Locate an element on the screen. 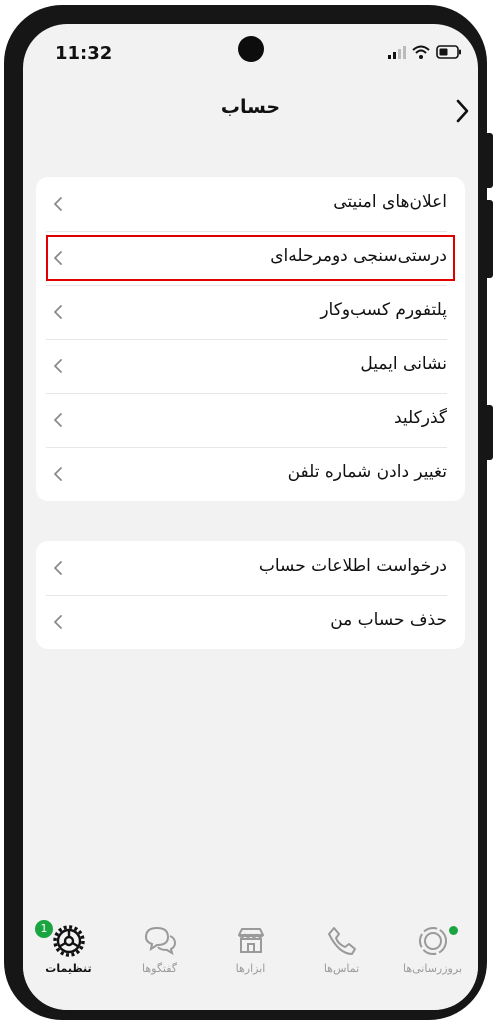 Image resolution: width=497 pixels, height=1024 pixels. row-request-account-info: درخواست اطلاعات حساب is located at coordinates (250, 568).